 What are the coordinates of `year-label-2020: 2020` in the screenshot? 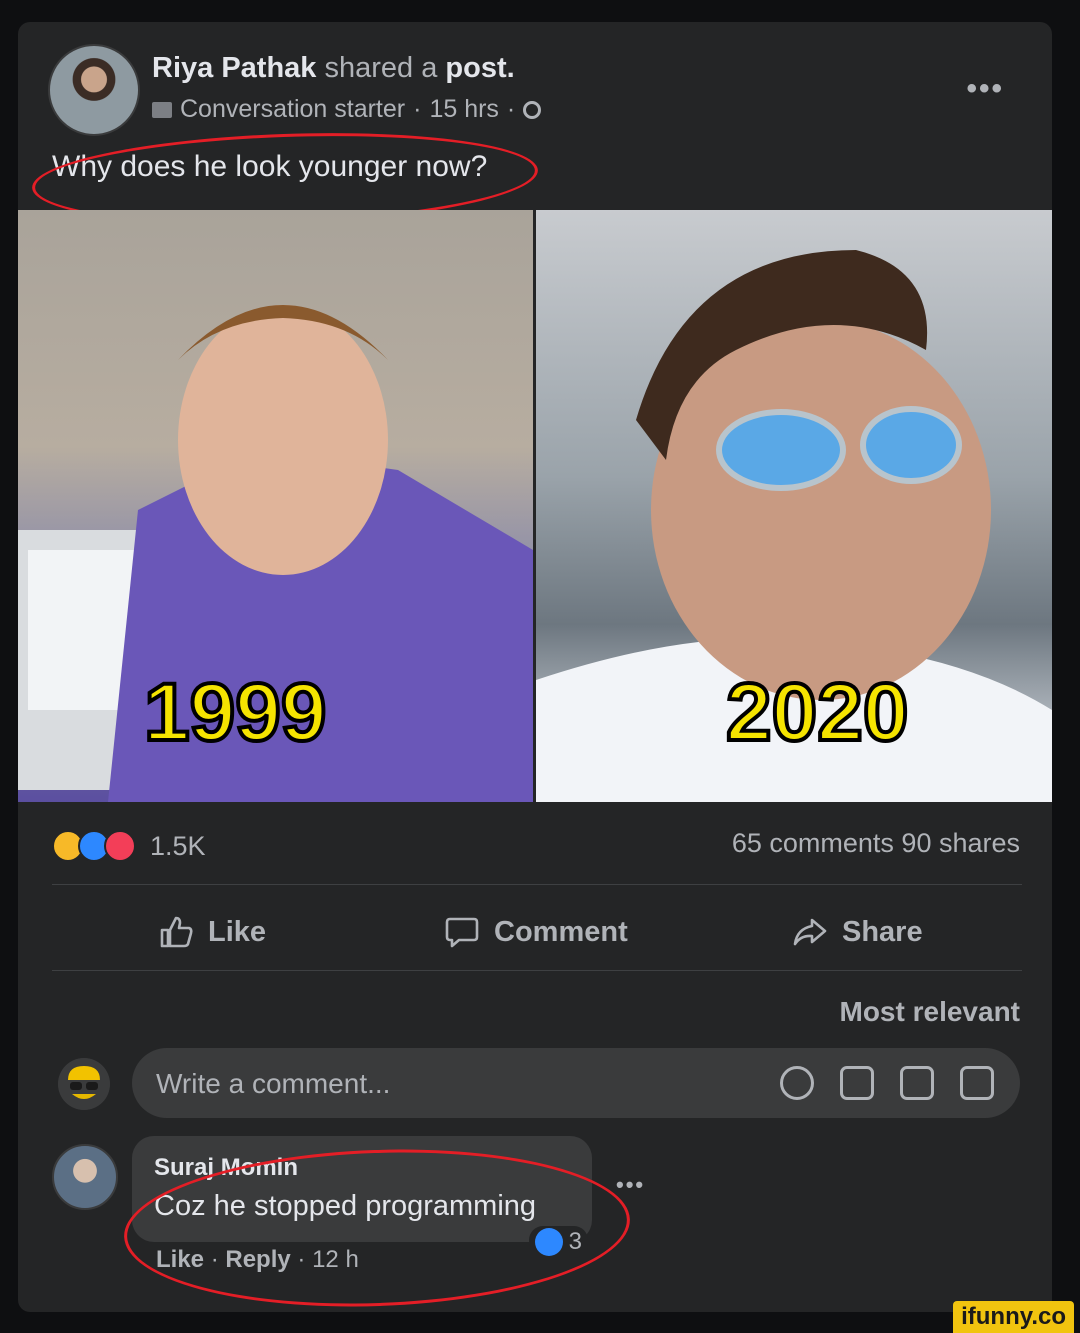 It's located at (817, 712).